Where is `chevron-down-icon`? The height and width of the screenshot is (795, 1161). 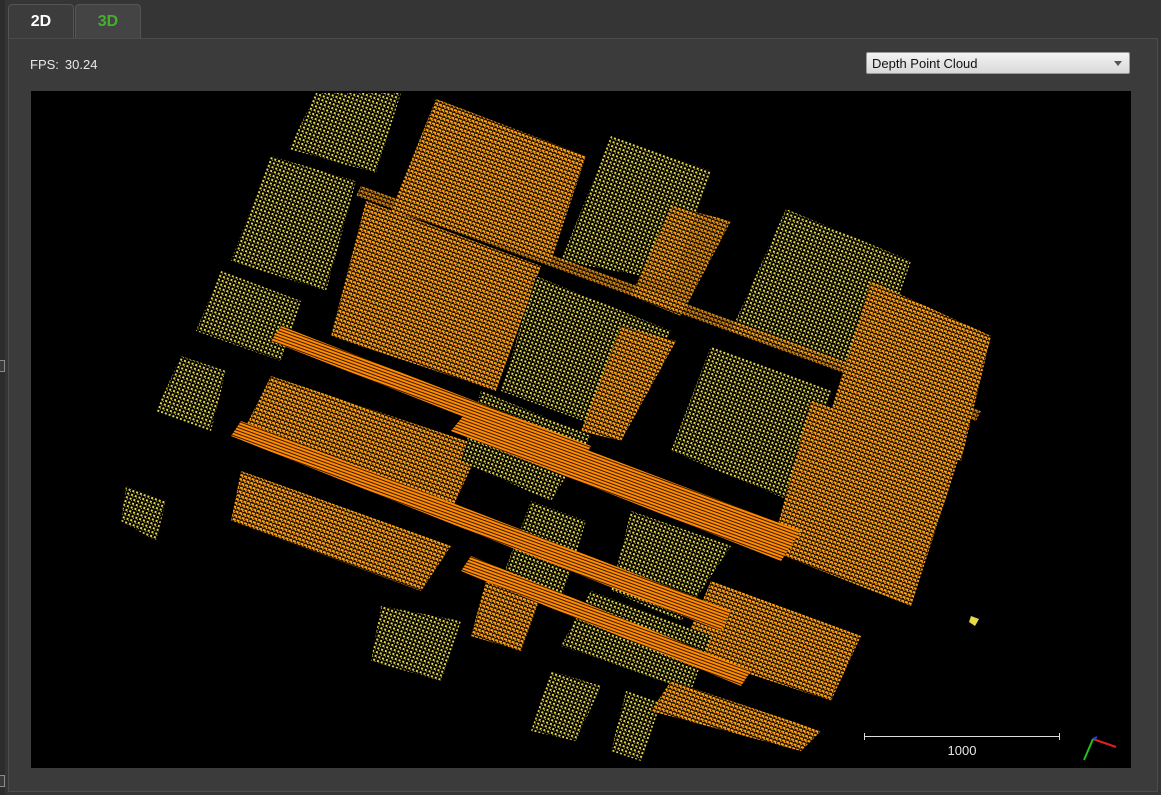
chevron-down-icon is located at coordinates (1118, 63).